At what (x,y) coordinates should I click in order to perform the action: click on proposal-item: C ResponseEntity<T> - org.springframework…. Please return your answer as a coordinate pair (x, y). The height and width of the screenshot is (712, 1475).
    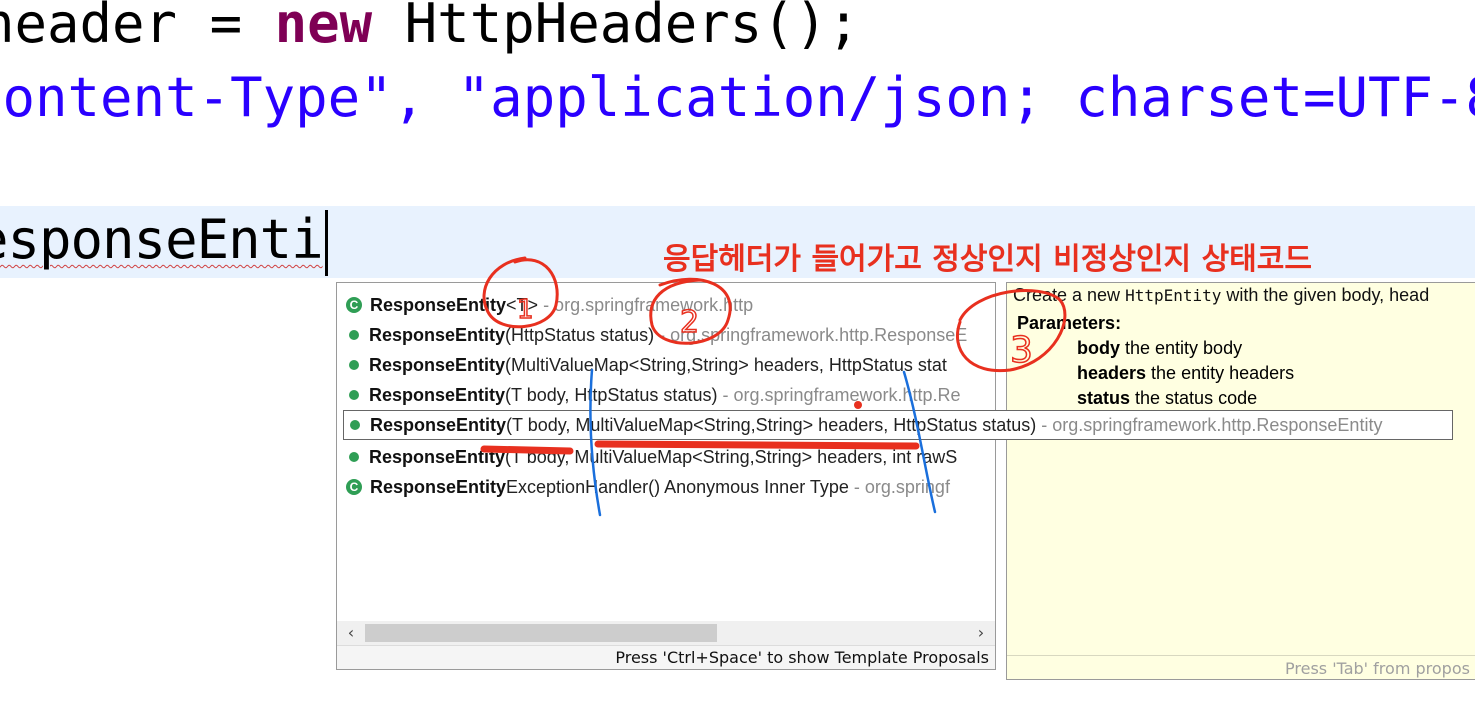
    Looking at the image, I should click on (667, 305).